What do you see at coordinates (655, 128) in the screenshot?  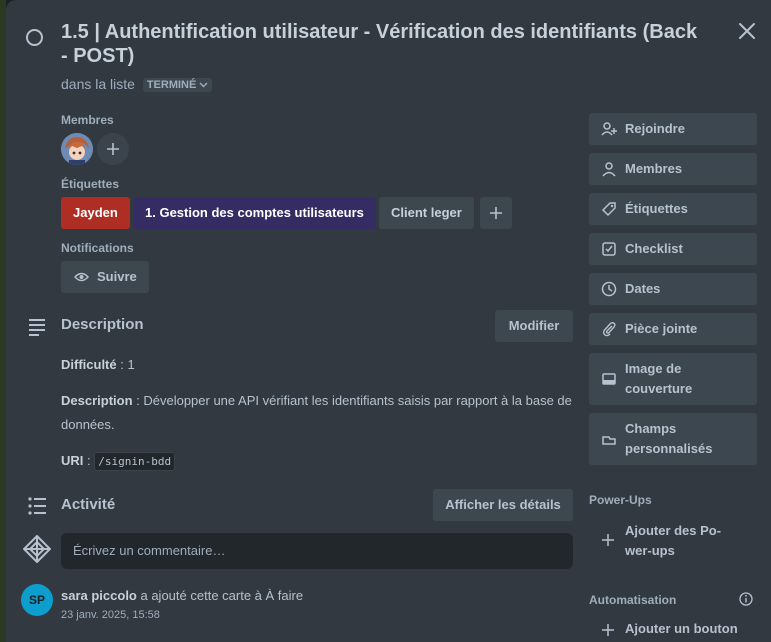 I see `join-label: Rejoindre` at bounding box center [655, 128].